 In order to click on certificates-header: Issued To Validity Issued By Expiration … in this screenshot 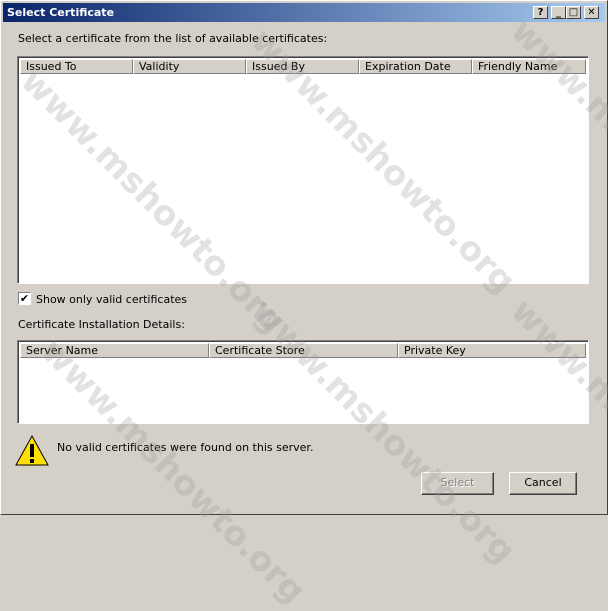, I will do `click(303, 66)`.